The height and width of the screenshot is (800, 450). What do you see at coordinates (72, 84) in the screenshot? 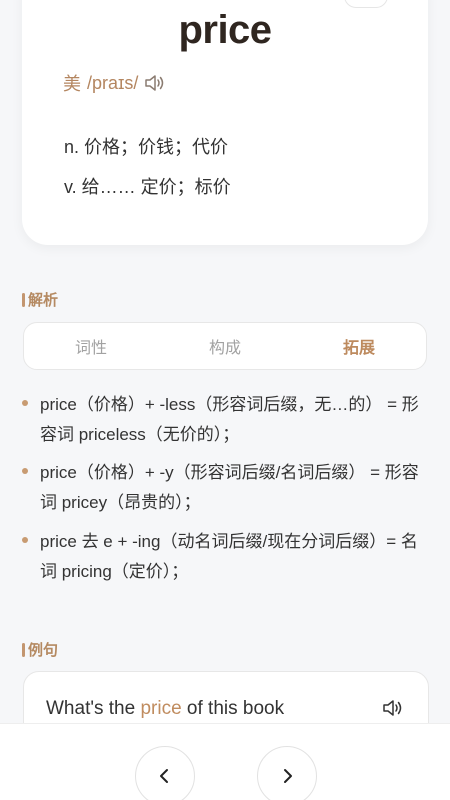
I see `phonetic-region: 美` at bounding box center [72, 84].